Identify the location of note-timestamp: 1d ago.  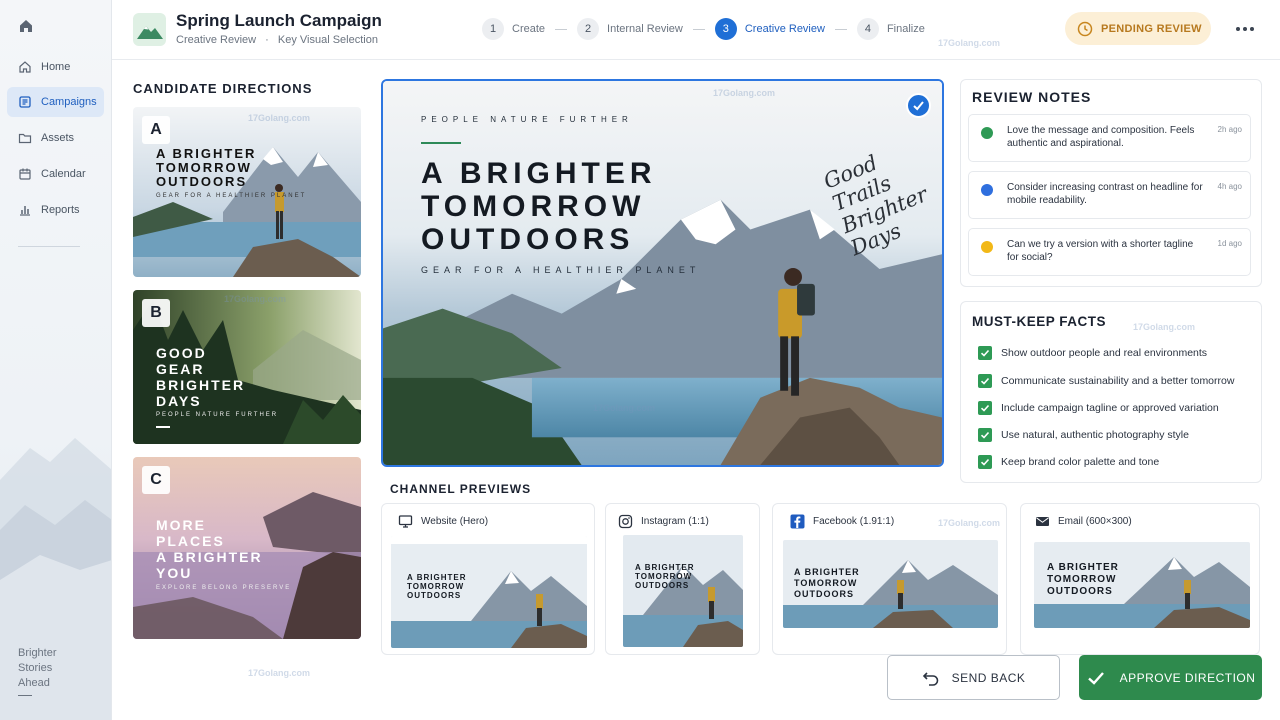
(1229, 243).